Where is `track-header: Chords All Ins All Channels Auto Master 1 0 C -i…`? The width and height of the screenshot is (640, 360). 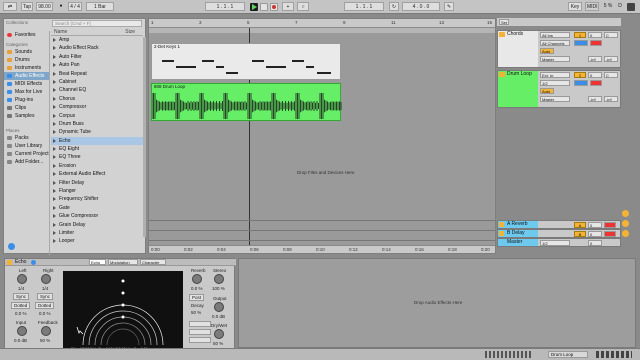 track-header: Chords All Ins All Channels Auto Master 1 0 C -i… is located at coordinates (559, 49).